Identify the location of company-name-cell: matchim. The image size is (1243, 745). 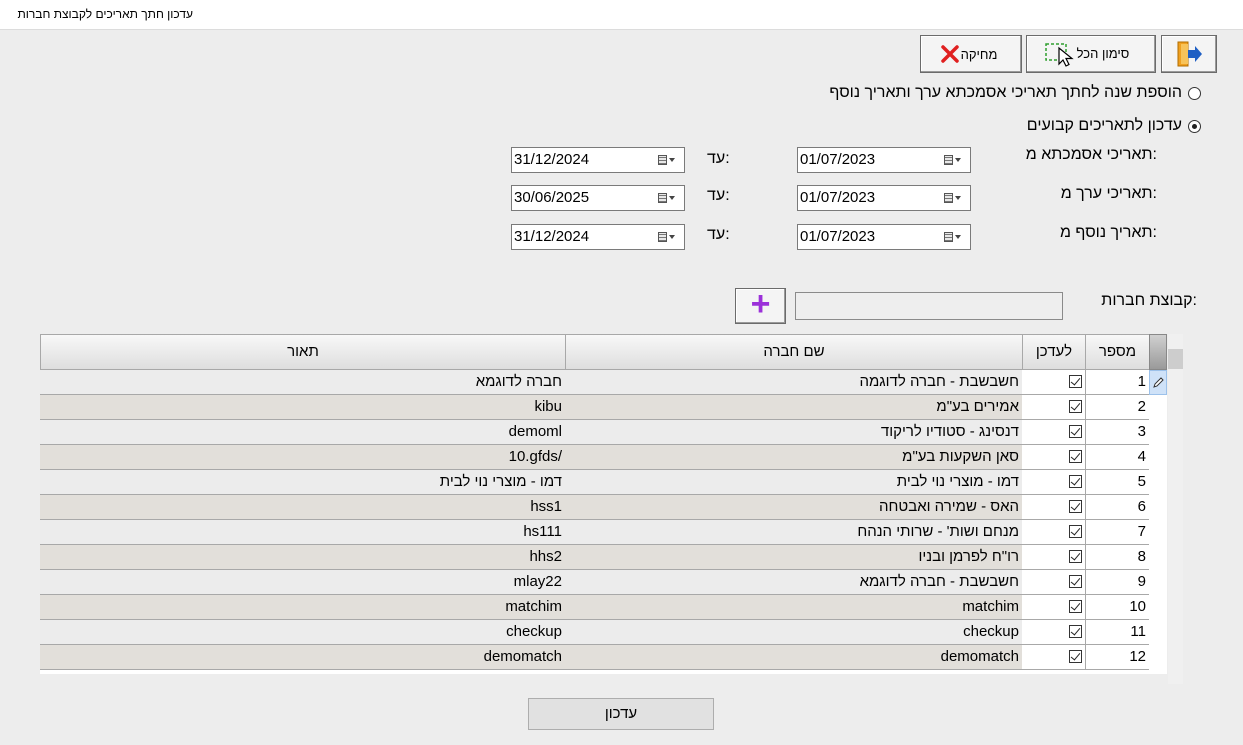
(794, 607).